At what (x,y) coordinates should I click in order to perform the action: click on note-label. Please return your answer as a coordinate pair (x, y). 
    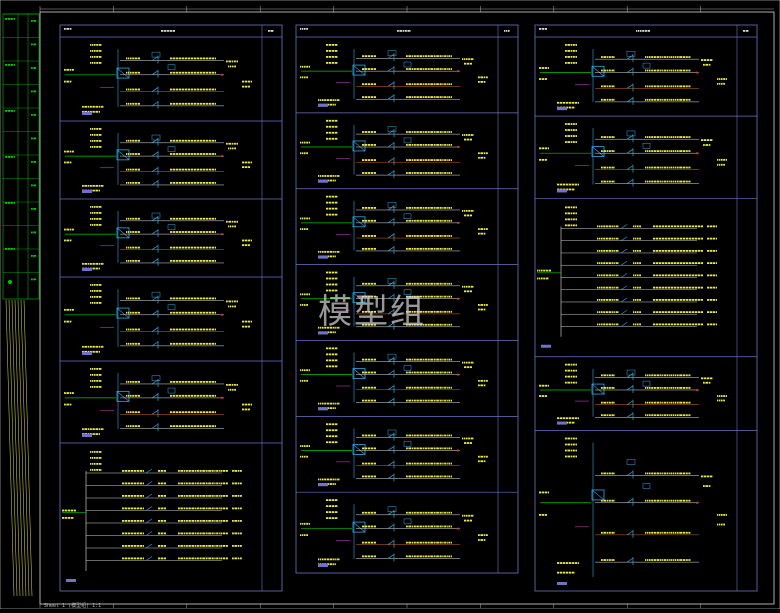
    Looking at the image, I should click on (93, 429).